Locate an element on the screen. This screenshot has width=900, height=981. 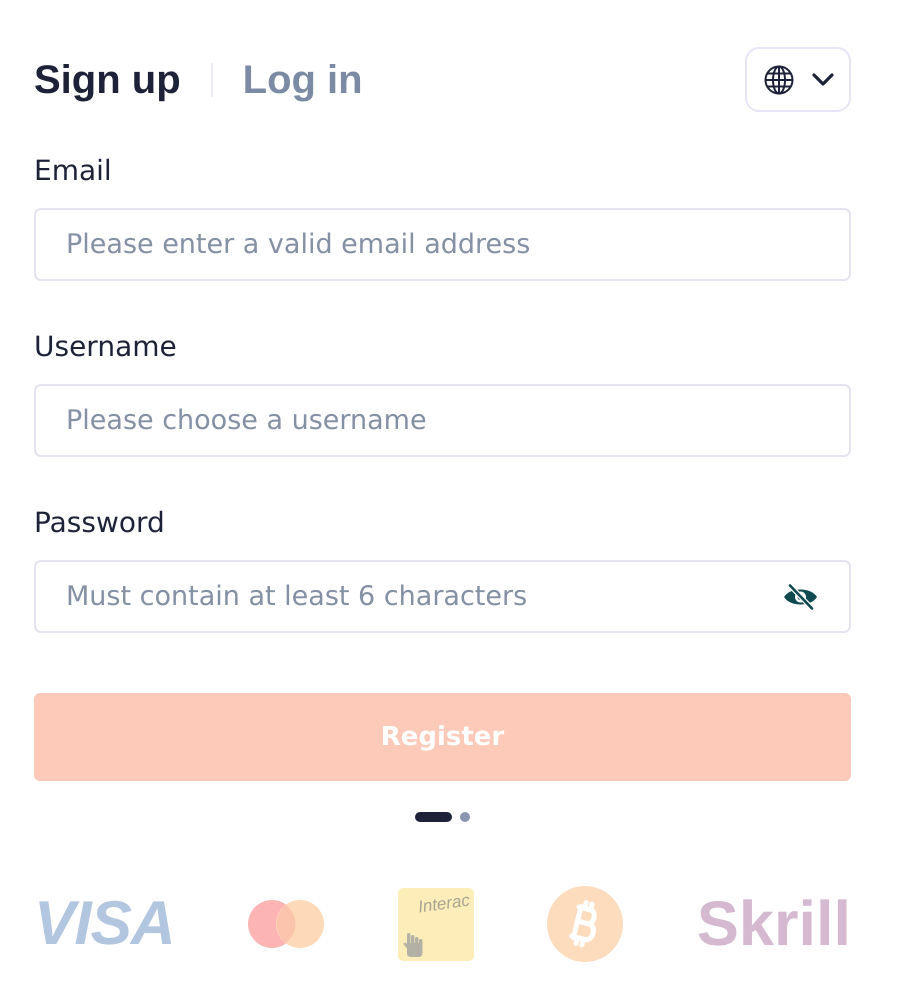
field-label: Username is located at coordinates (105, 347).